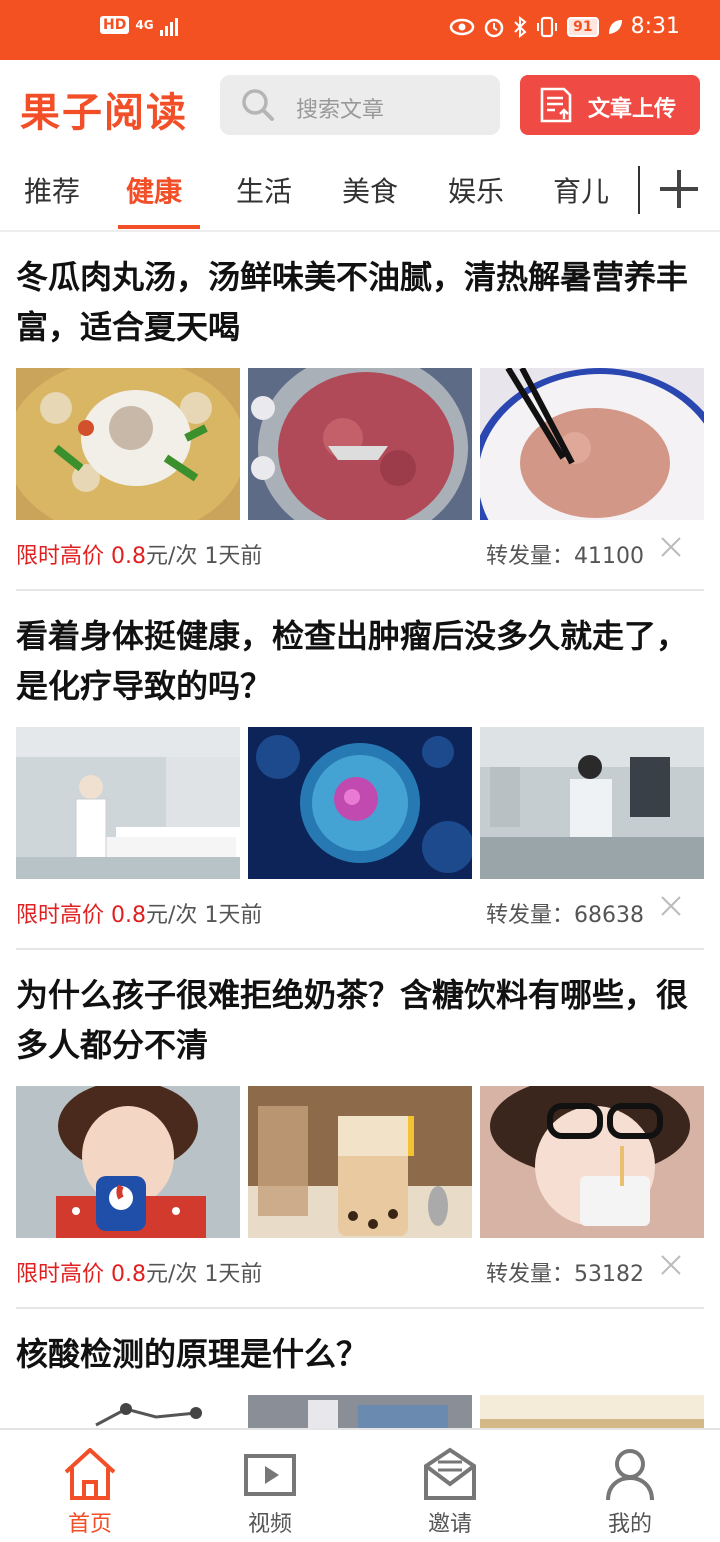  I want to click on hd-badge: HD, so click(115, 25).